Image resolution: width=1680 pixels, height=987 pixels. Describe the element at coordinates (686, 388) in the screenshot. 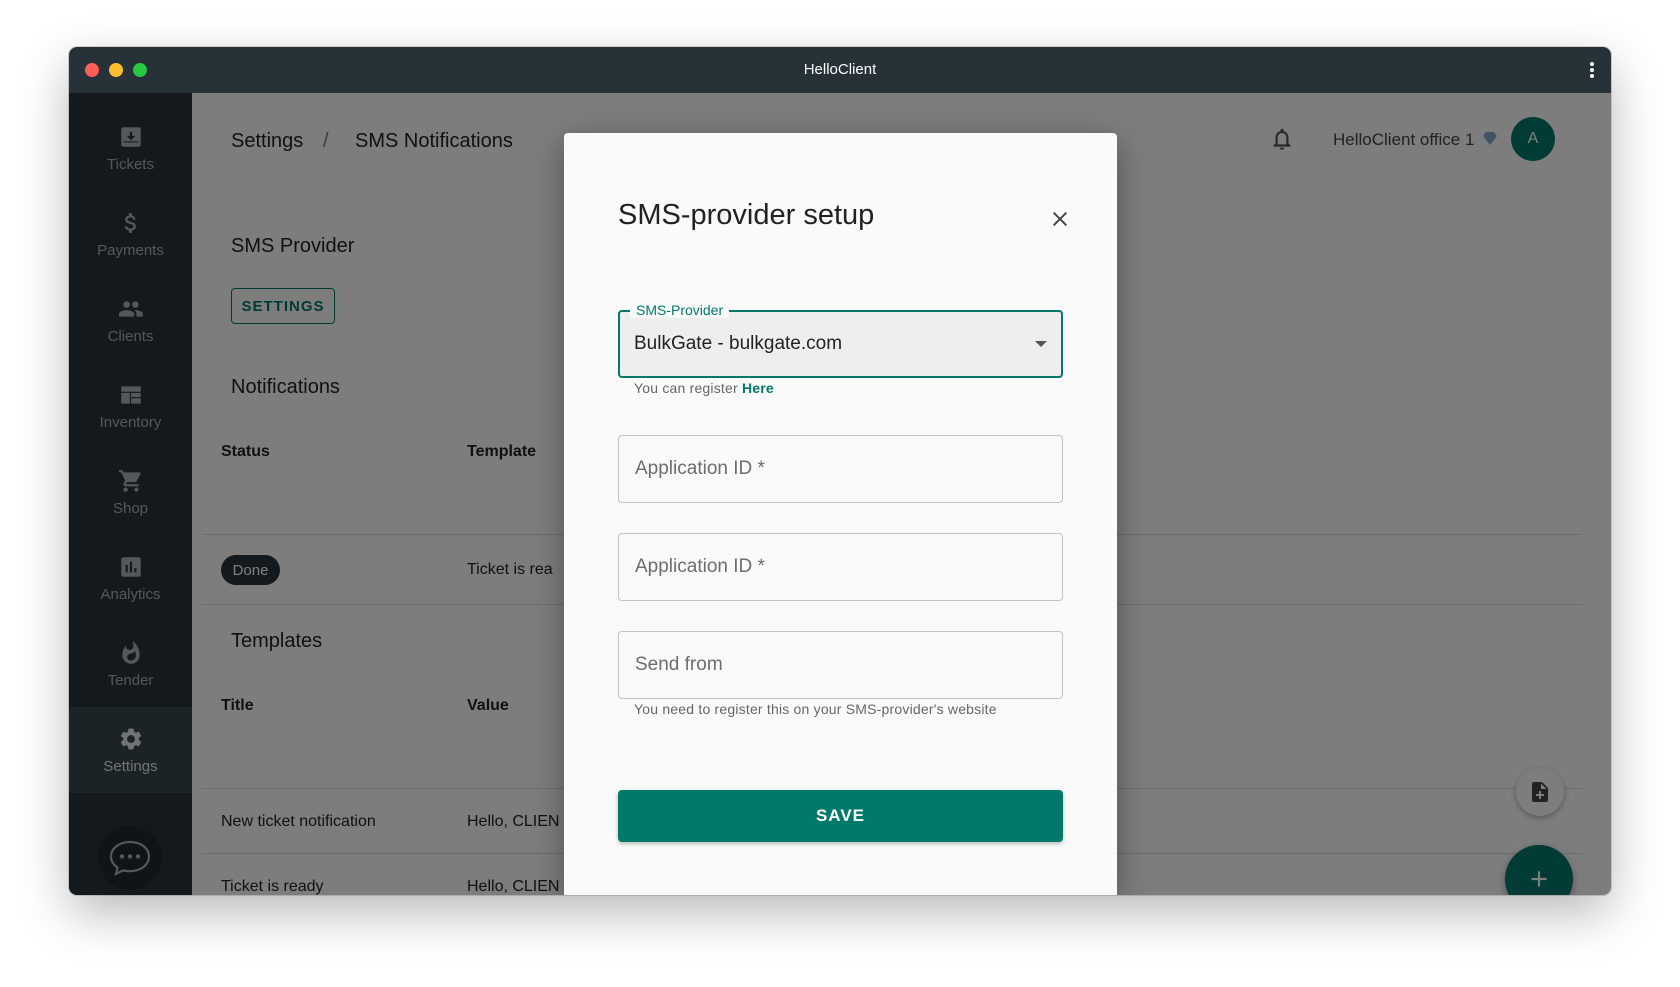

I see `register-helper-text: You can register` at that location.